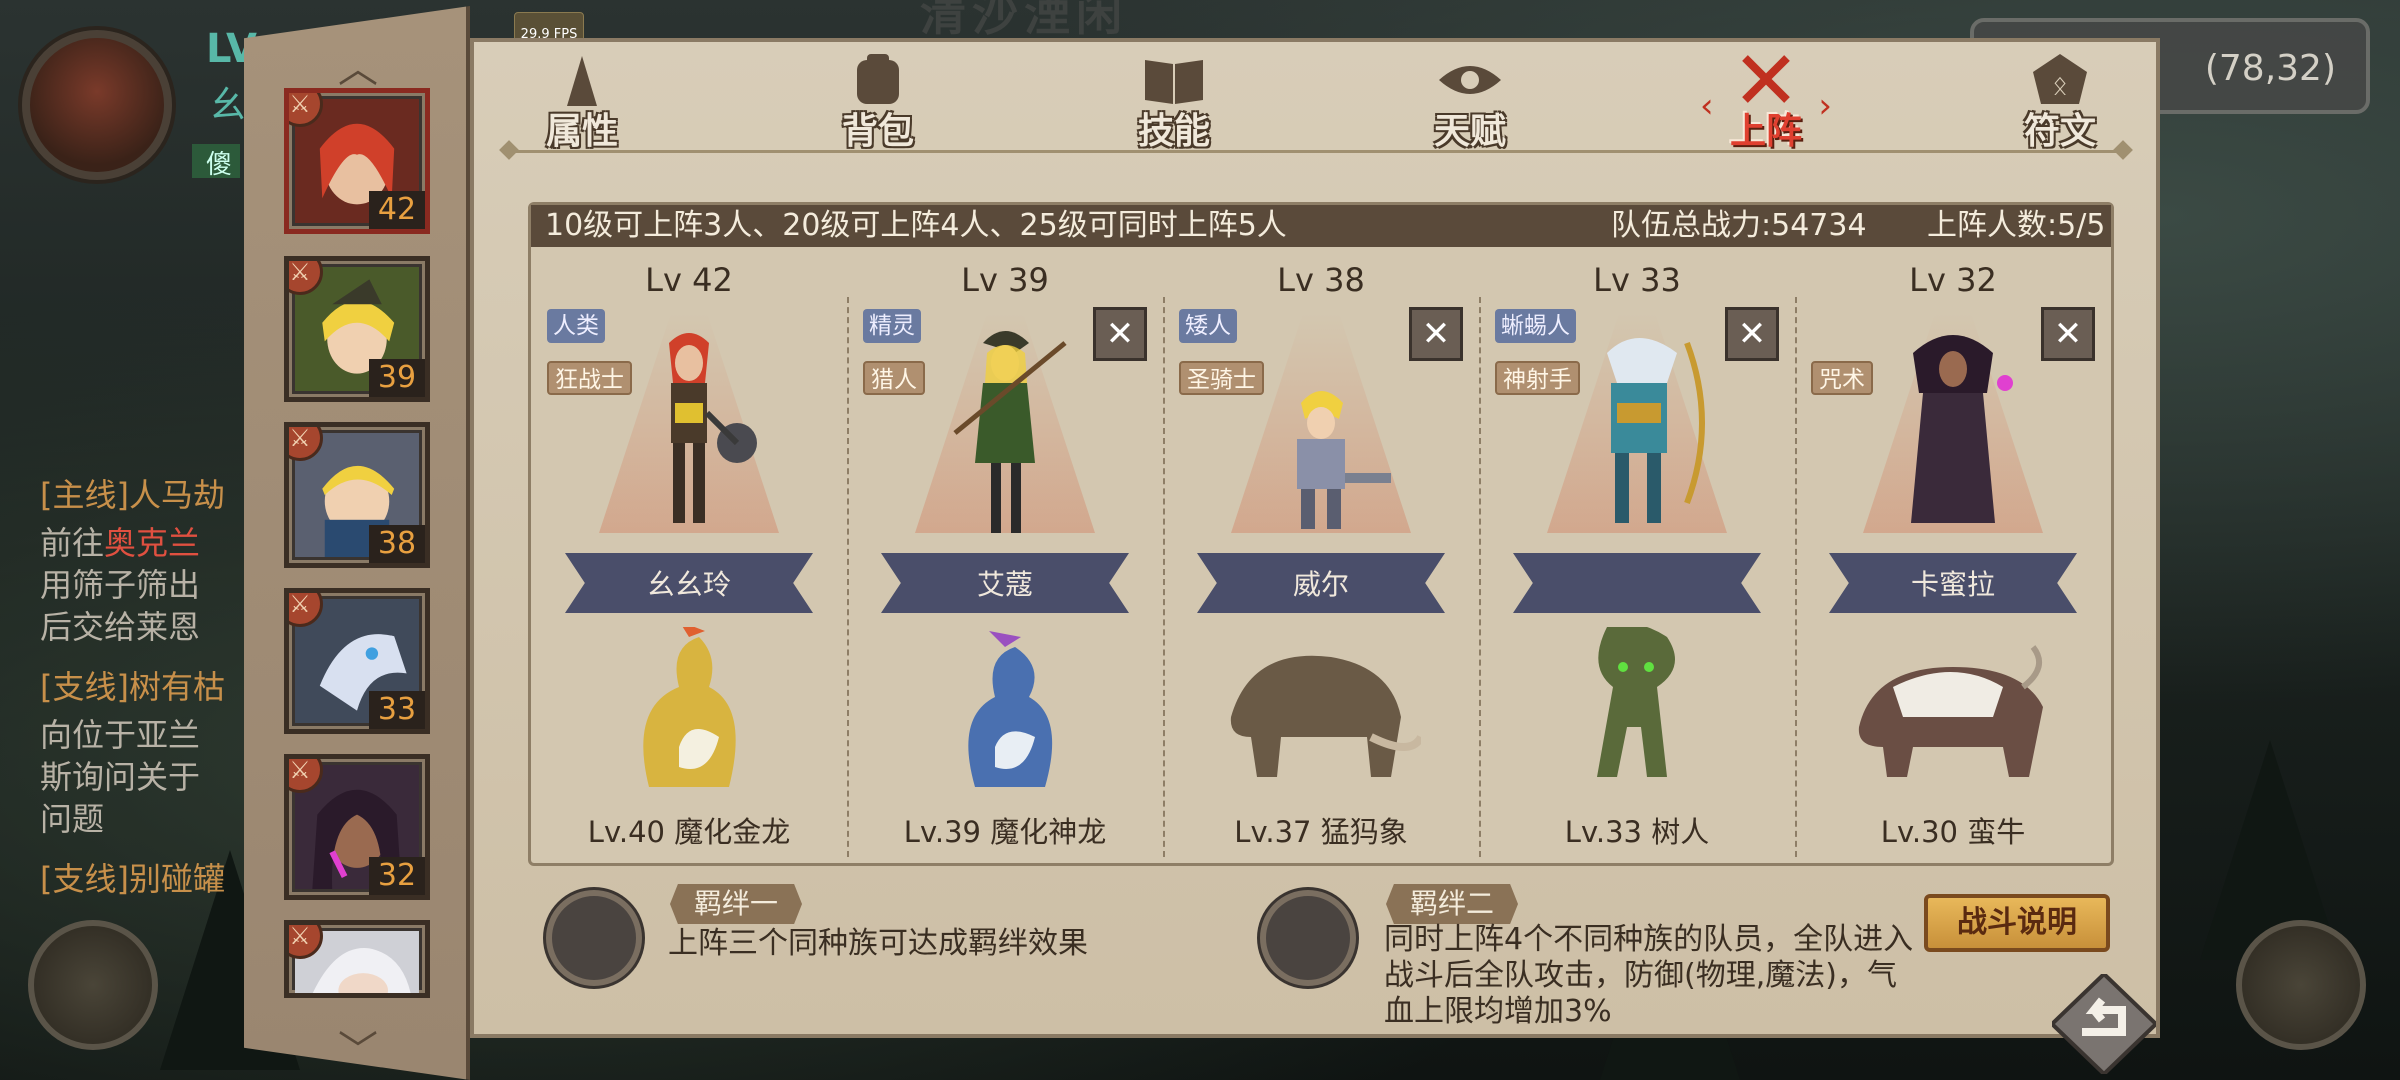  I want to click on lineup-member: Lv 33 蜥蜴人 神射手 ✕ Lv.33 树人, so click(1637, 557).